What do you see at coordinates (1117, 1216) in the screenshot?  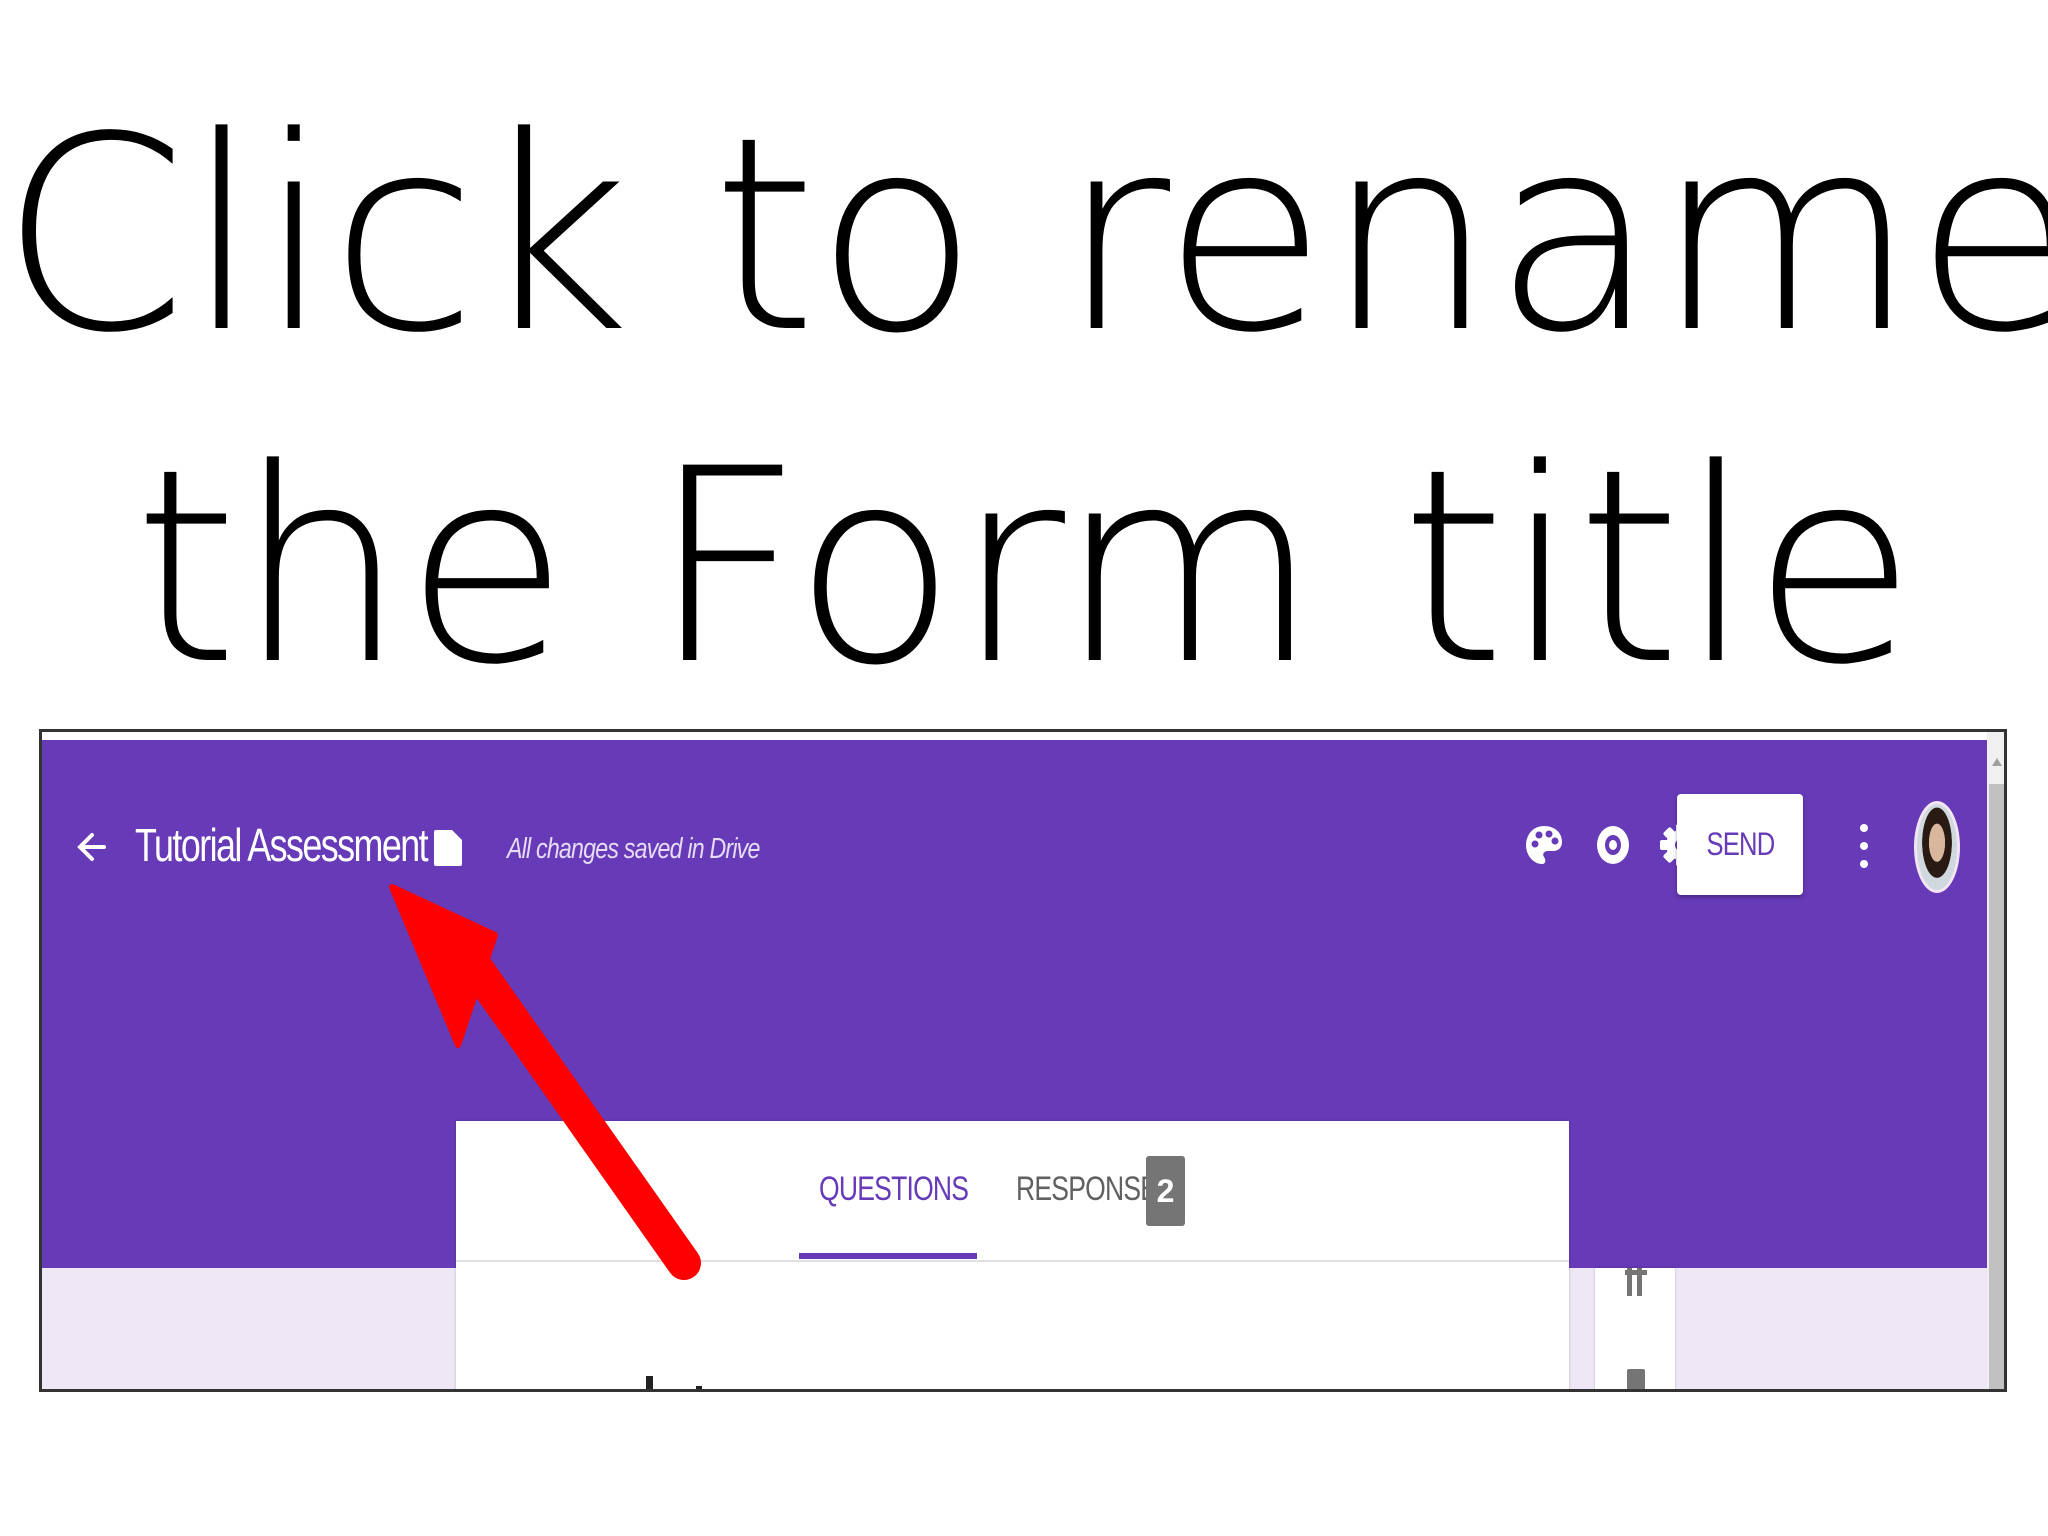 I see `tab-responses: RESPONSES` at bounding box center [1117, 1216].